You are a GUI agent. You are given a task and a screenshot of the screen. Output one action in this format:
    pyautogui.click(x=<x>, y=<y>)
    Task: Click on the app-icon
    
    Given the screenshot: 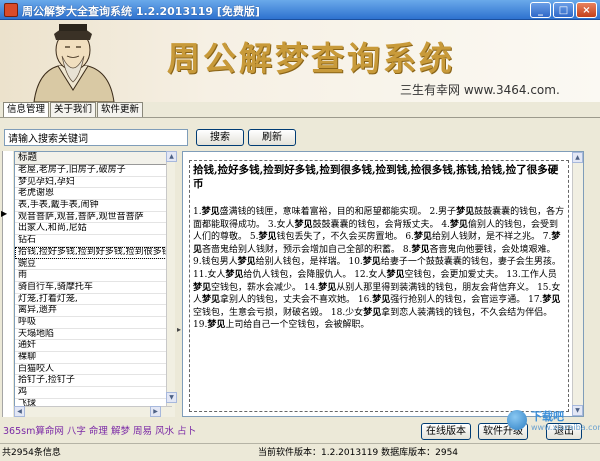 What is the action you would take?
    pyautogui.click(x=11, y=10)
    